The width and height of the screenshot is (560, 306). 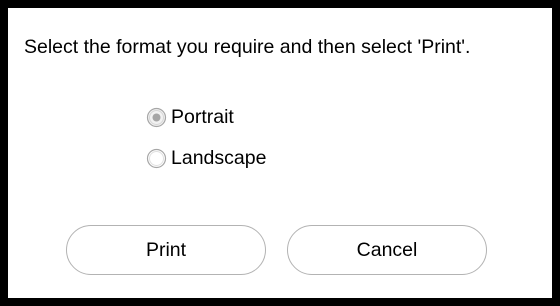 I want to click on radio-unselected-icon, so click(x=156, y=158).